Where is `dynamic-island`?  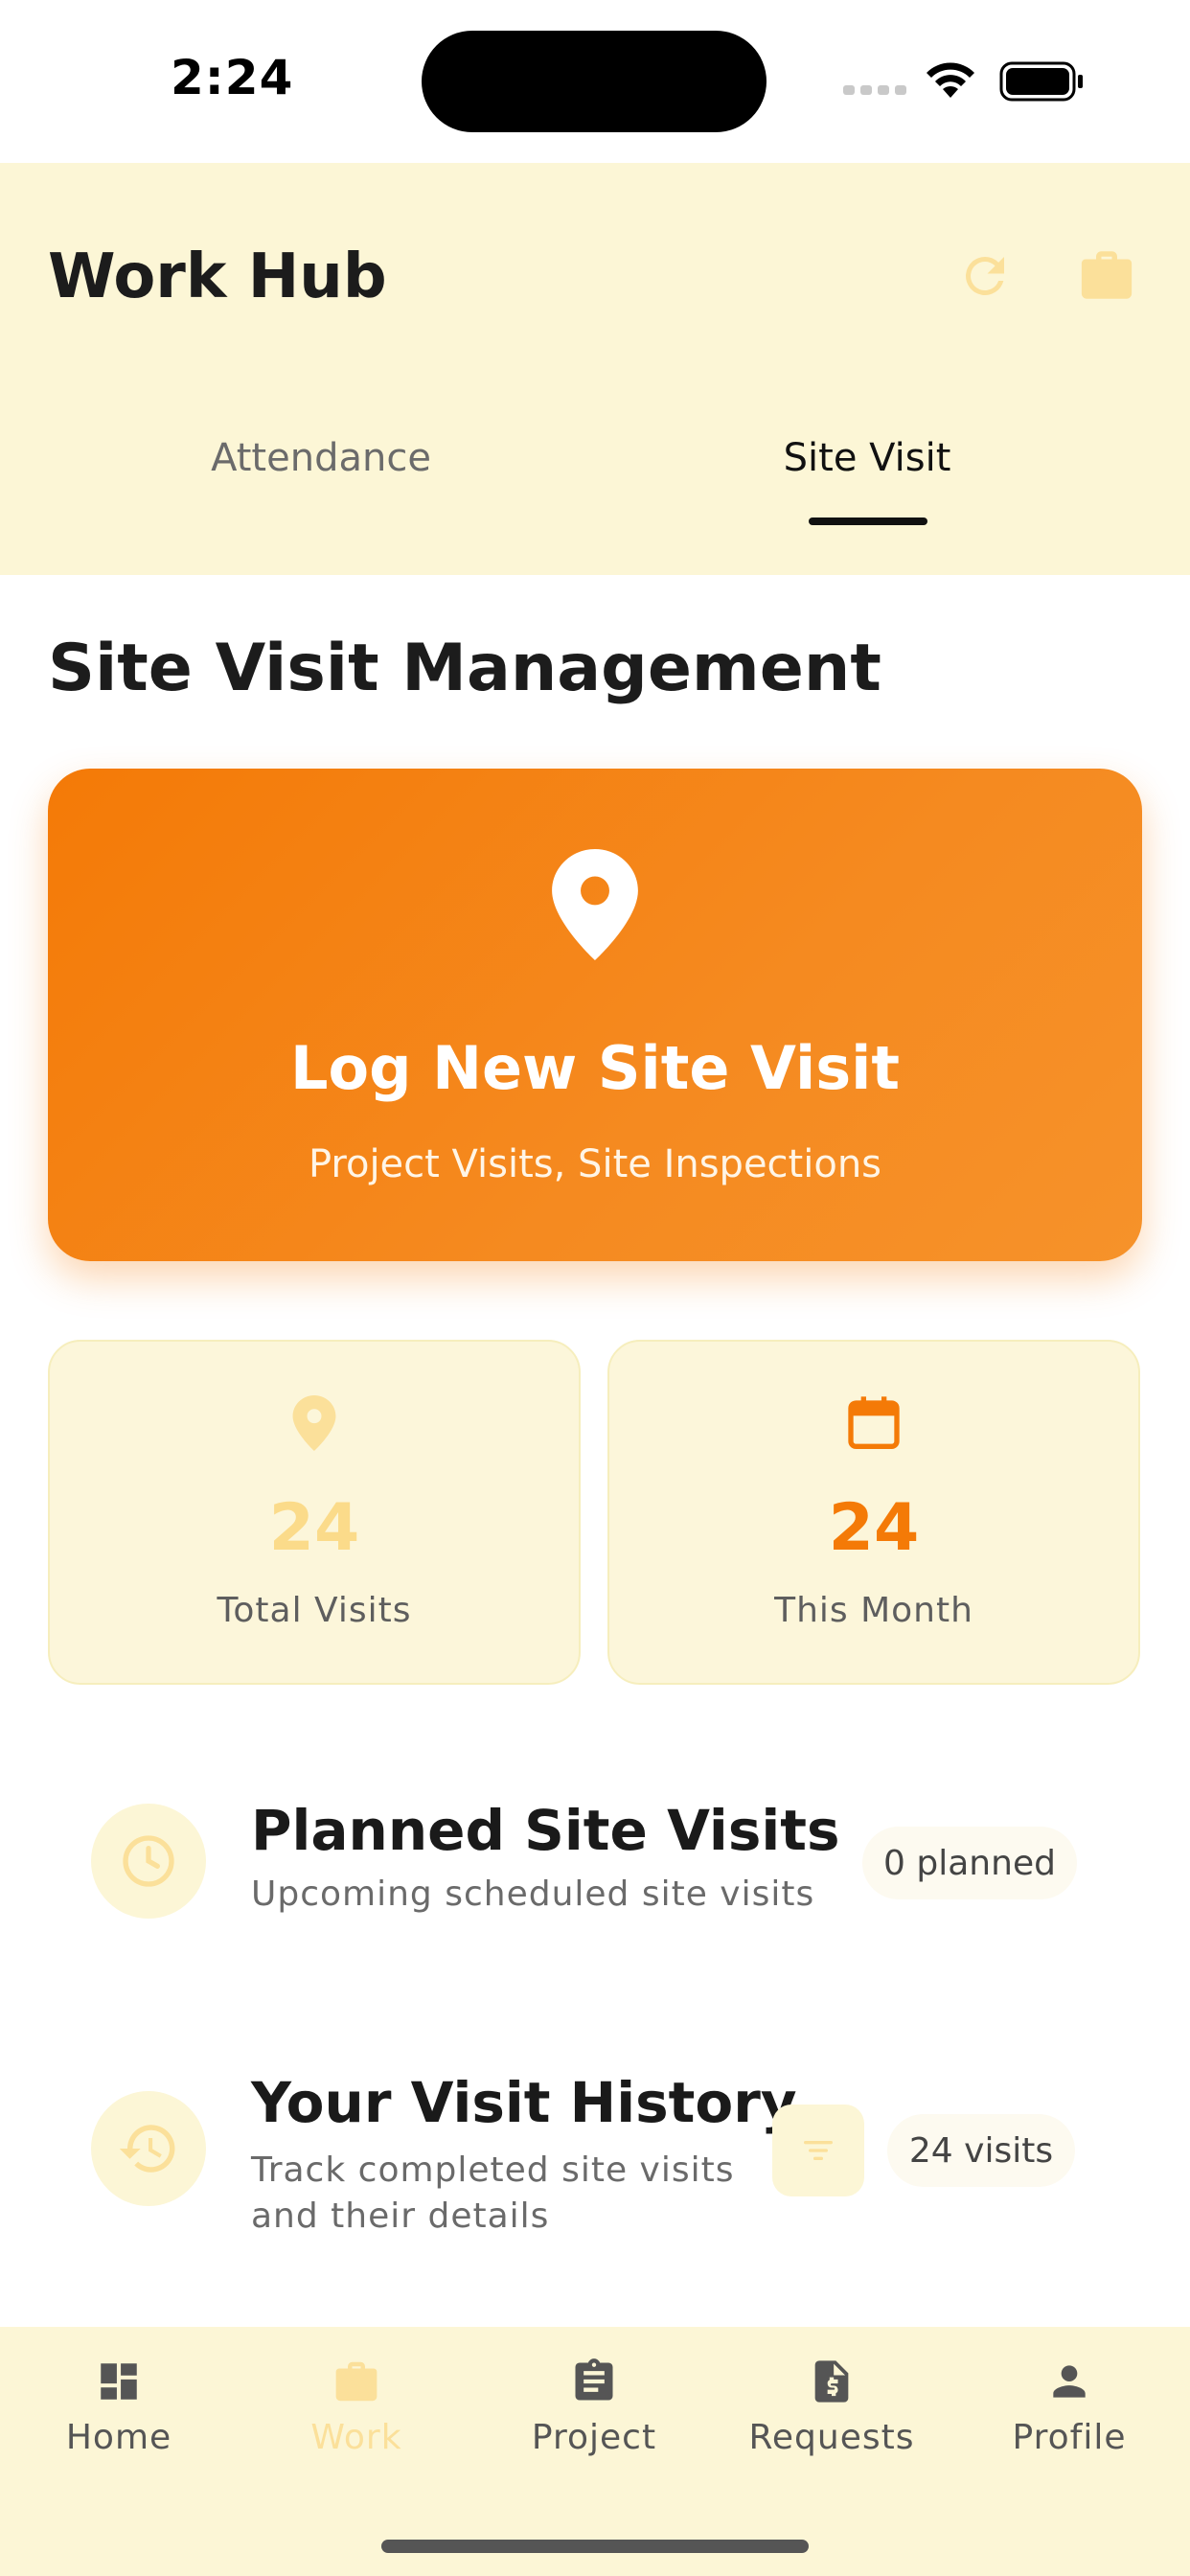
dynamic-island is located at coordinates (594, 81).